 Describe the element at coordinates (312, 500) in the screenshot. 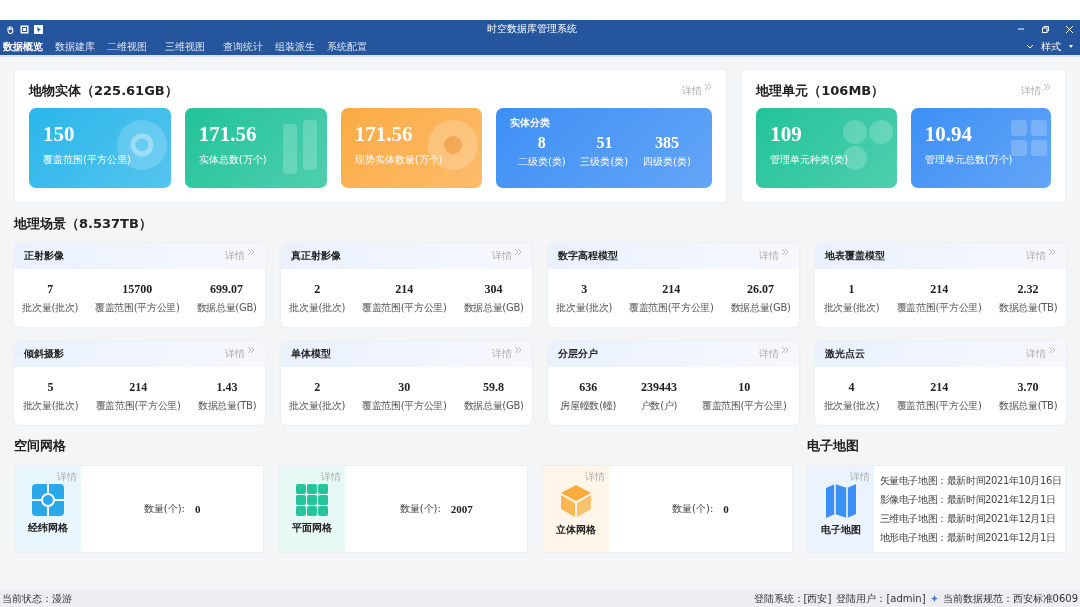

I see `grid-icon` at that location.